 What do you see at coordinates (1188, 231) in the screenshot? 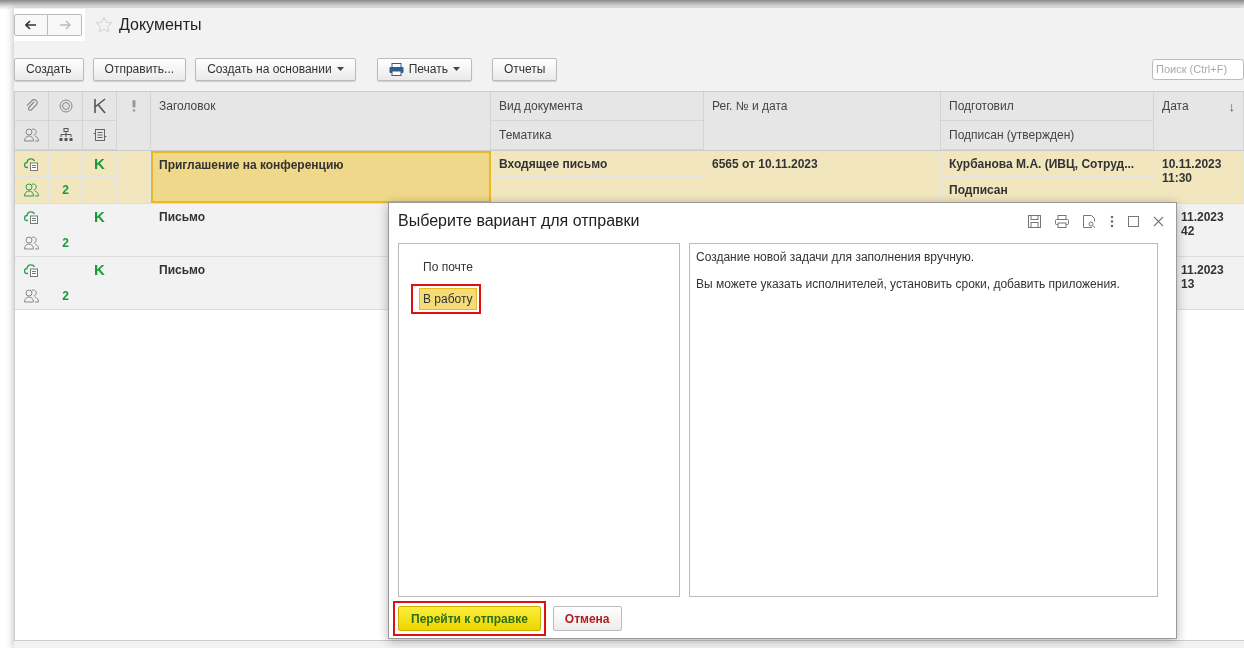
I see `table-cell-text: 42` at bounding box center [1188, 231].